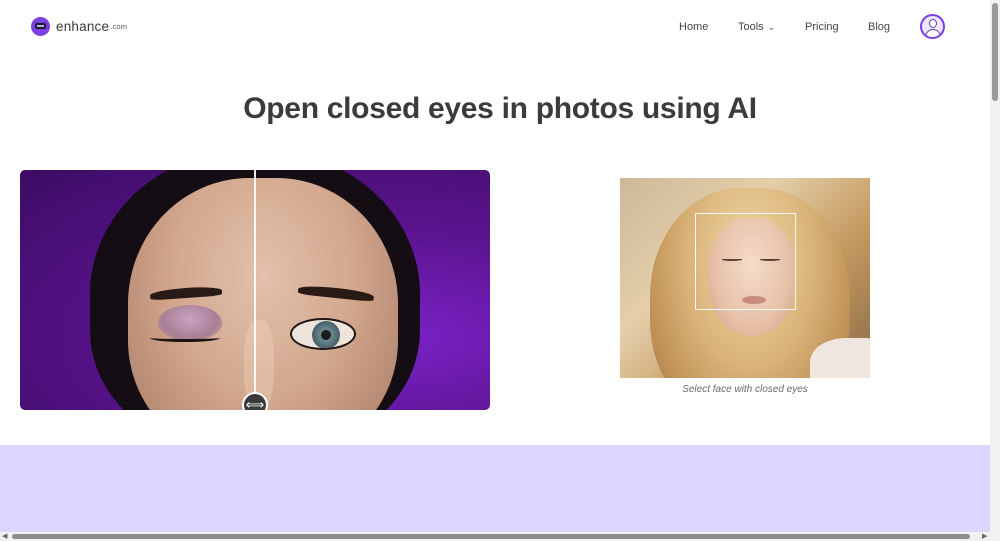 The image size is (1000, 541). What do you see at coordinates (933, 33) in the screenshot?
I see `avatar-body` at bounding box center [933, 33].